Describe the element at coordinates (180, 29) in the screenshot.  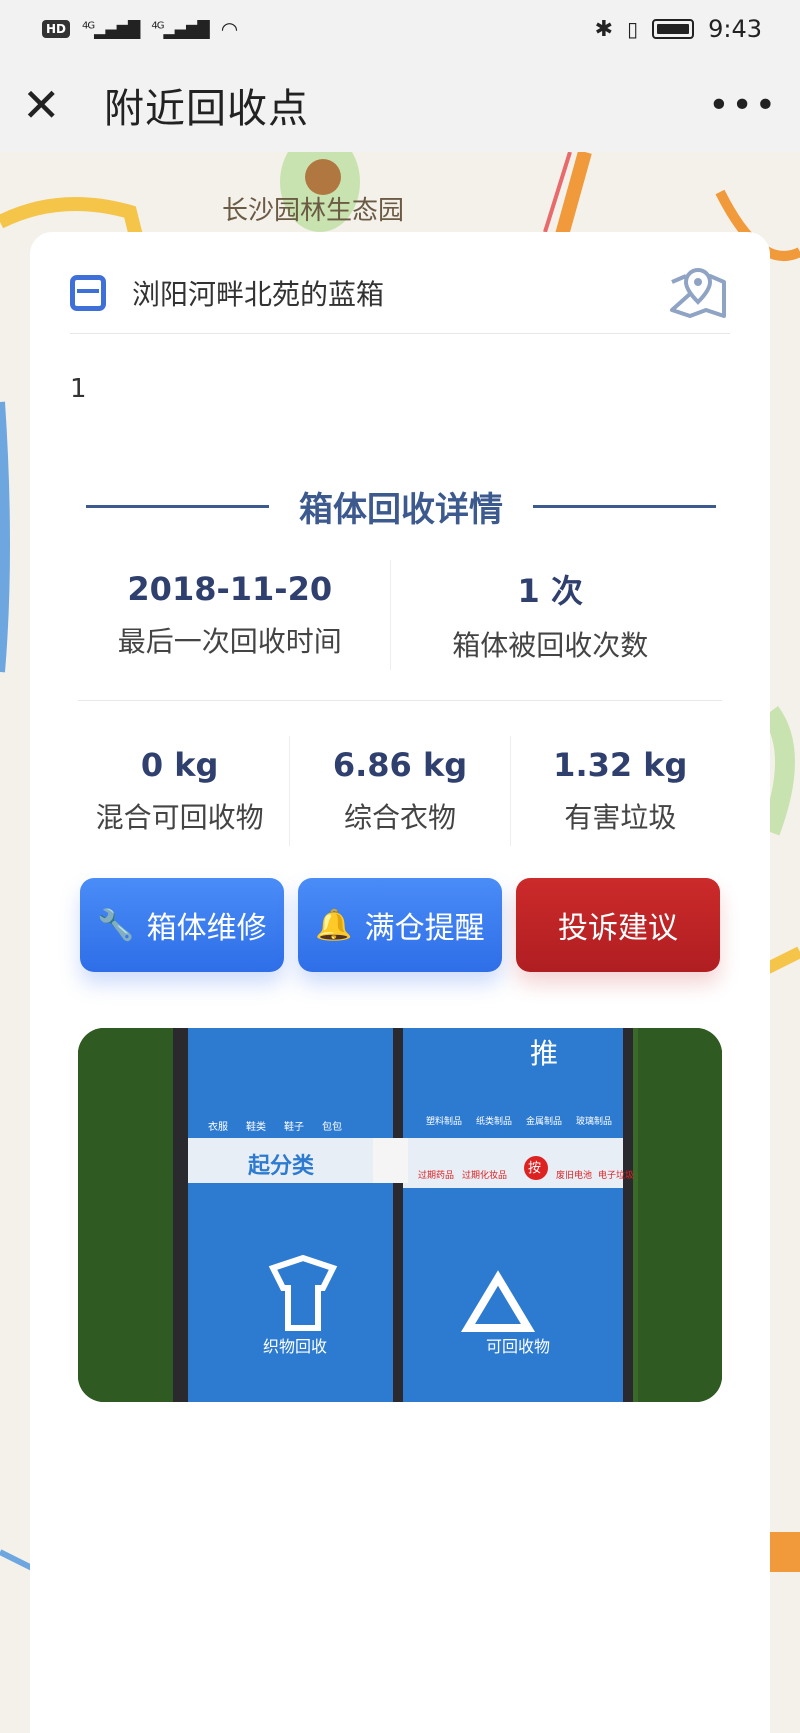
I see `signal-icon-2: 4G▂▄▆█` at that location.